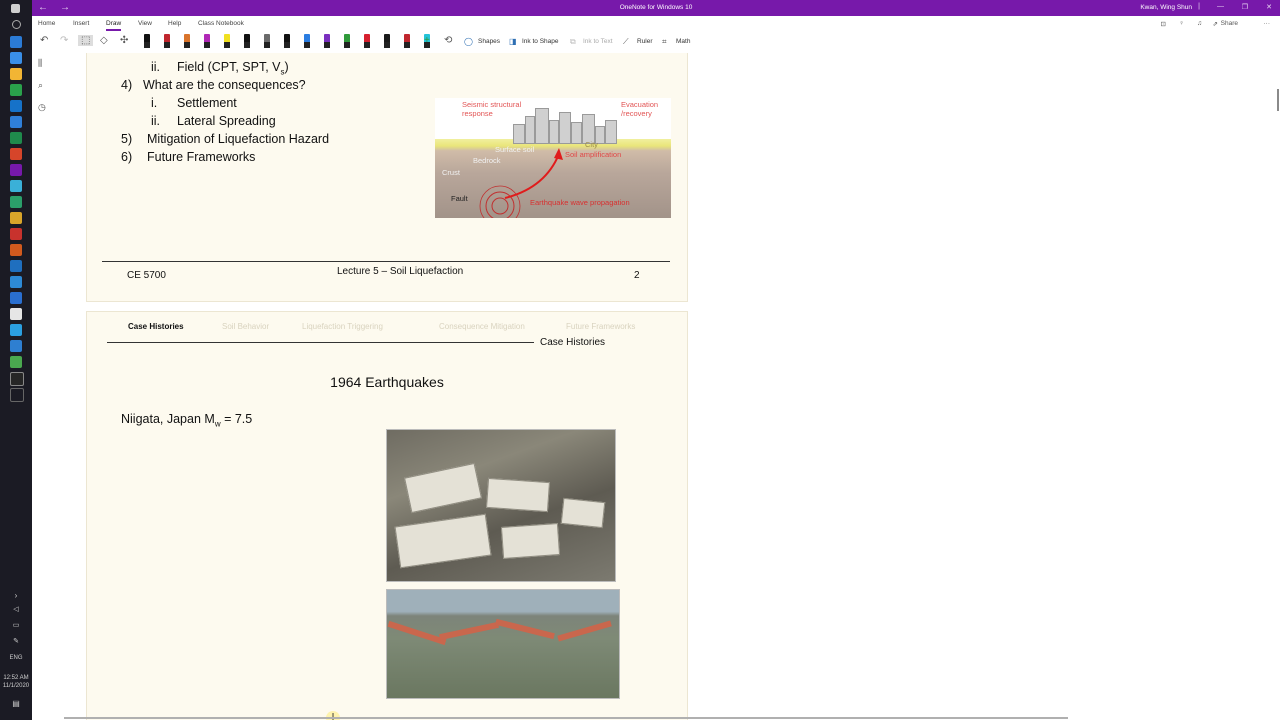 This screenshot has height=720, width=1280. What do you see at coordinates (213, 85) in the screenshot?
I see `outline-item: 4) What are the consequences?` at bounding box center [213, 85].